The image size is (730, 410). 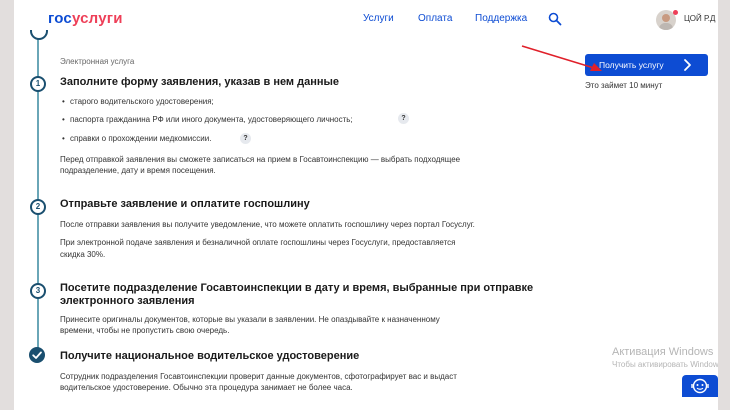 I want to click on step-3-marker: 3, so click(x=38, y=291).